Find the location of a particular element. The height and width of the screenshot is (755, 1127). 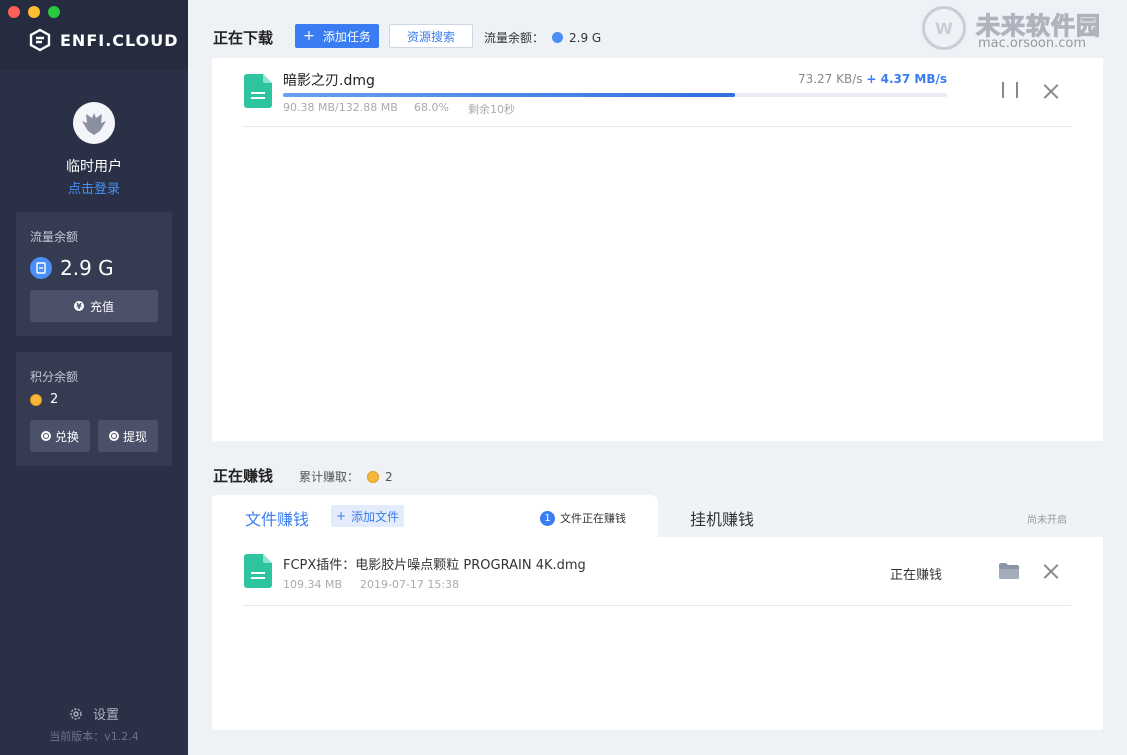

cancel-download-button is located at coordinates (1051, 91).